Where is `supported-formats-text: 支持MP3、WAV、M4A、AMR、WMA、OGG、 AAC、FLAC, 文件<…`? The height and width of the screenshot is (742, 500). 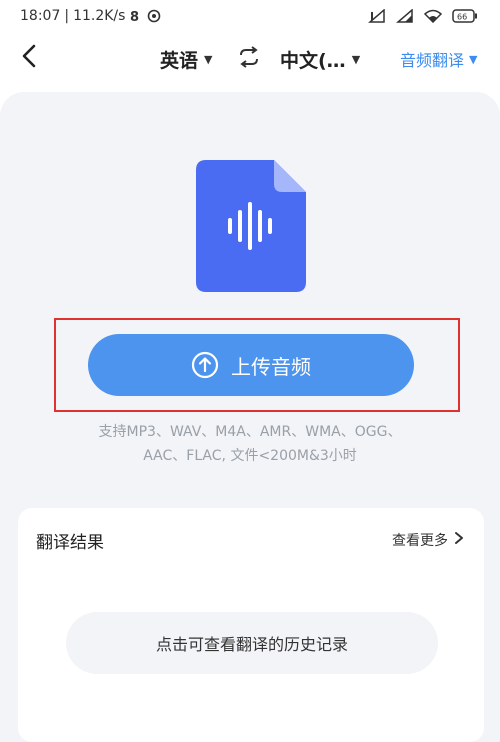
supported-formats-text: 支持MP3、WAV、M4A、AMR、WMA、OGG、 AAC、FLAC, 文件<… is located at coordinates (250, 444).